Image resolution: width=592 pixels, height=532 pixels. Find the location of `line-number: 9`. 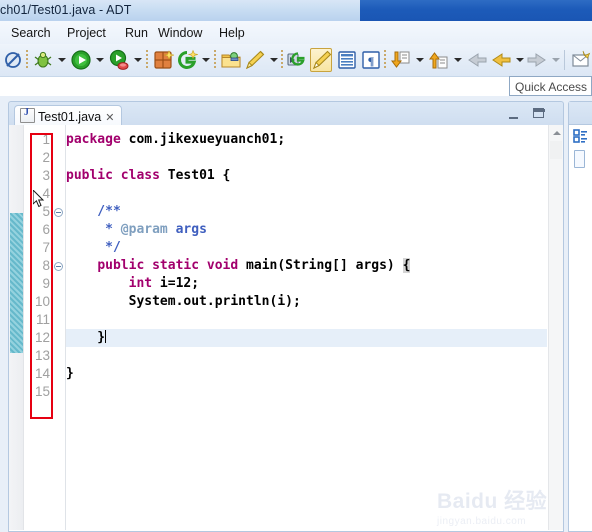

line-number: 9 is located at coordinates (46, 283).